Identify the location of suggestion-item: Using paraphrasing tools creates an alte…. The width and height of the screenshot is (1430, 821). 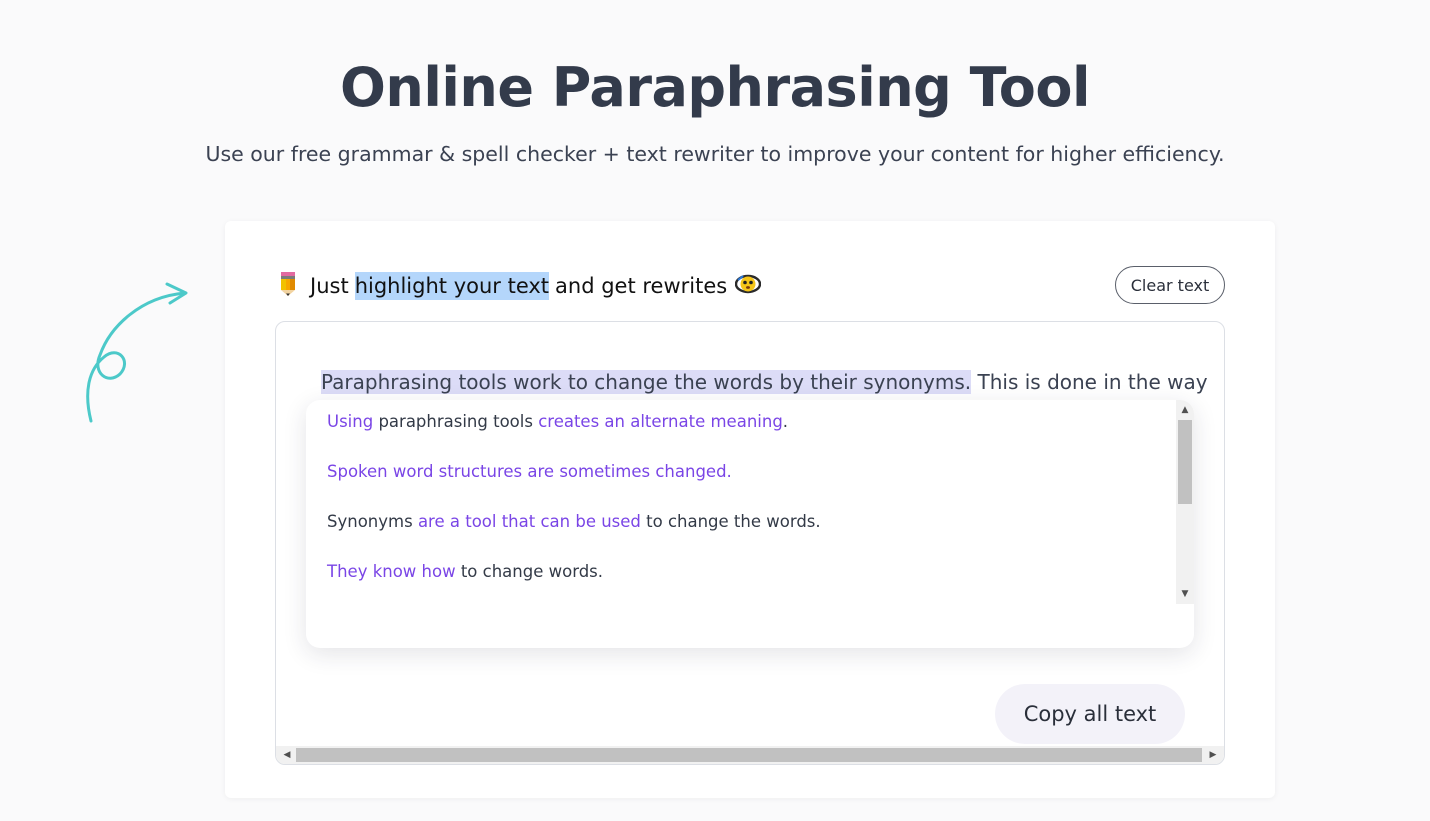
(557, 421).